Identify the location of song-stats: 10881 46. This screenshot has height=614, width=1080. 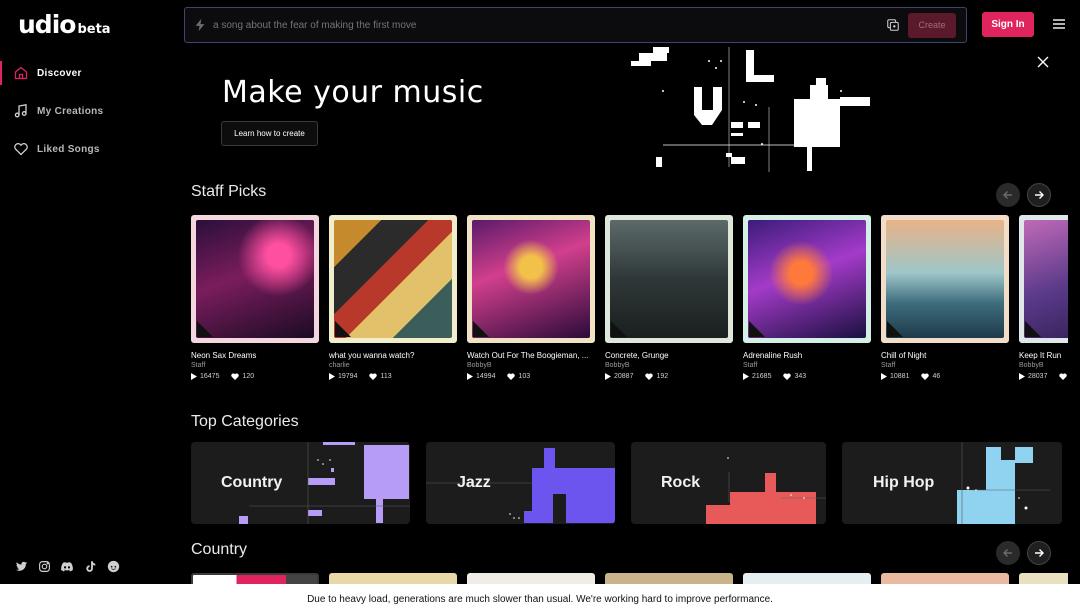
(945, 376).